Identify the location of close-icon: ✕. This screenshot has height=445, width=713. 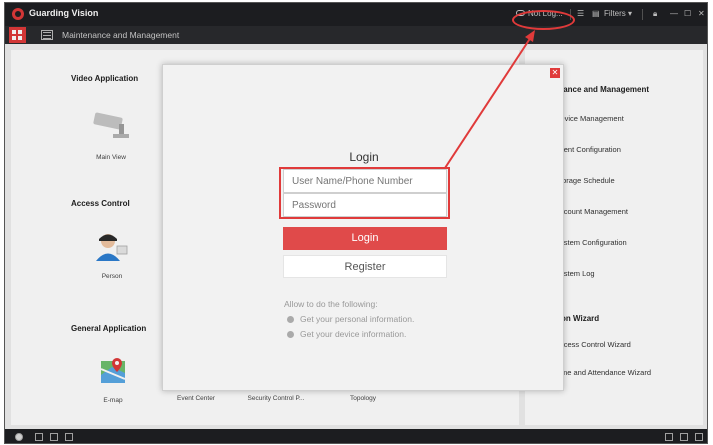
(555, 73).